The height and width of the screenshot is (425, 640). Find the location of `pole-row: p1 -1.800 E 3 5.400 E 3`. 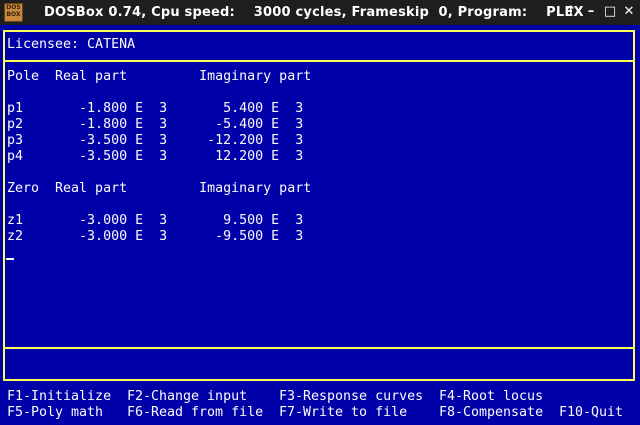

pole-row: p1 -1.800 E 3 5.400 E 3 is located at coordinates (155, 108).